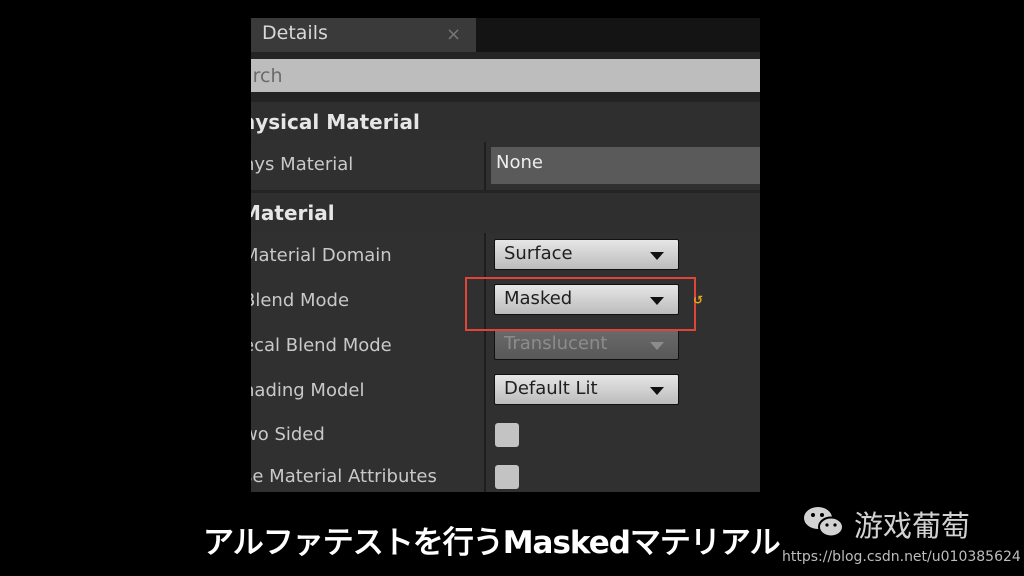  What do you see at coordinates (824, 522) in the screenshot?
I see `wechat-icon` at bounding box center [824, 522].